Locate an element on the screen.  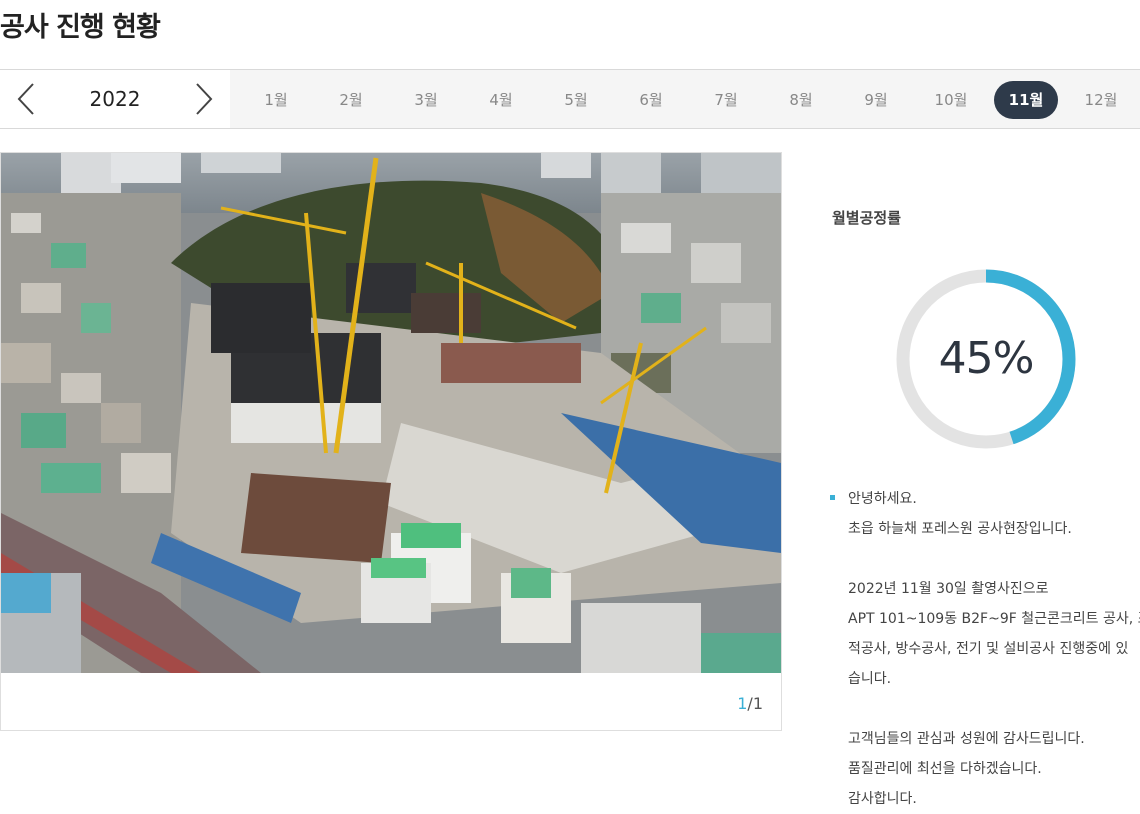
year-label: 2022 is located at coordinates (115, 99).